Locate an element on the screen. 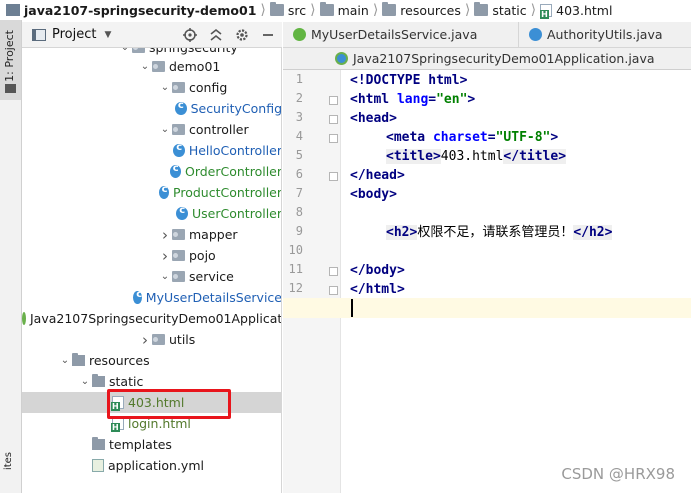  breadcrumb-item: main is located at coordinates (344, 10).